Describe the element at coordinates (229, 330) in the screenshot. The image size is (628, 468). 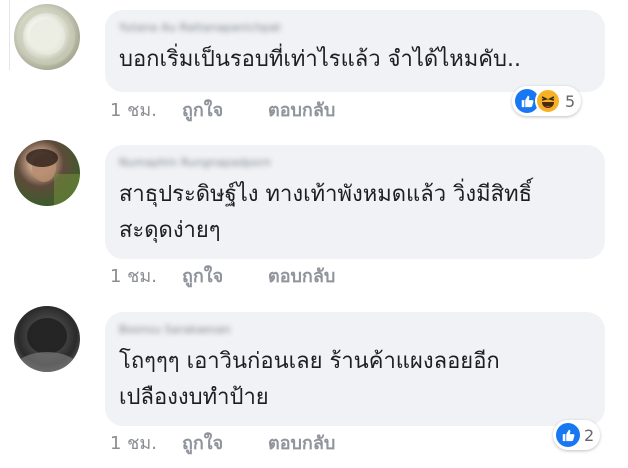
I see `comment-author: Boonsu Sarakaesan` at that location.